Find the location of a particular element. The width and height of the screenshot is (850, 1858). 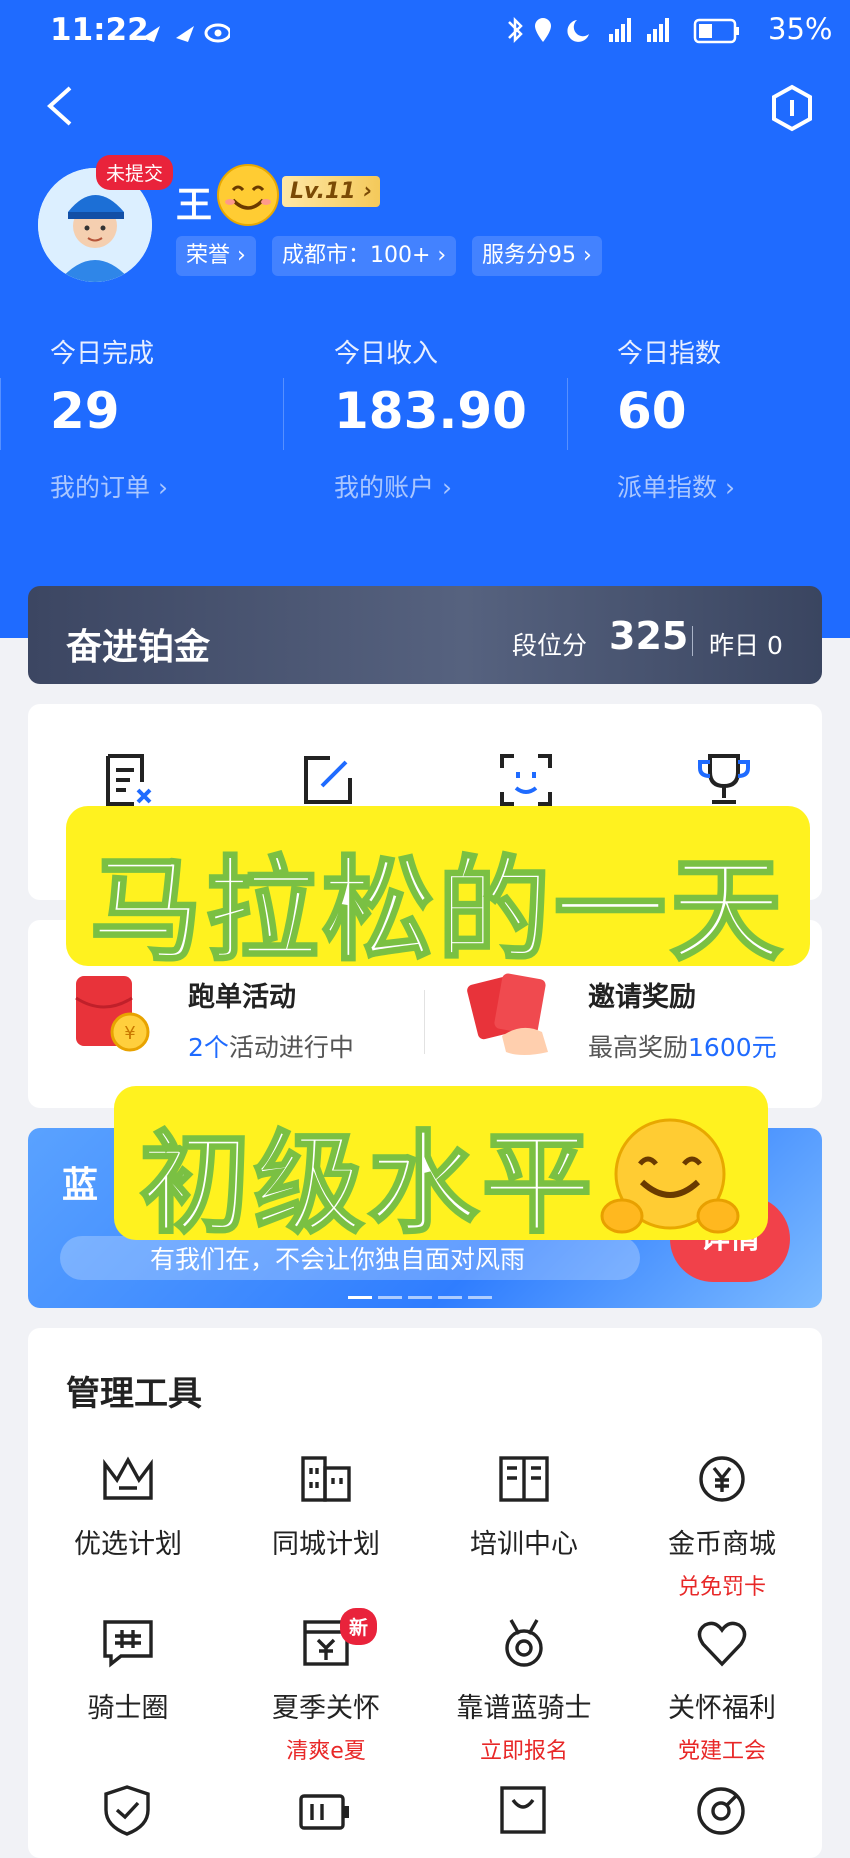

unsubmitted-badge: 未提交 is located at coordinates (135, 172).